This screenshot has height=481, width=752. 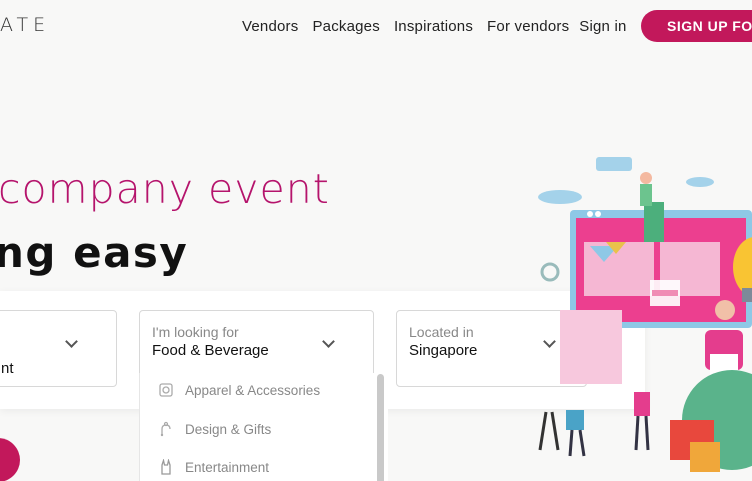 I want to click on category-label: I'm looking for, so click(x=195, y=332).